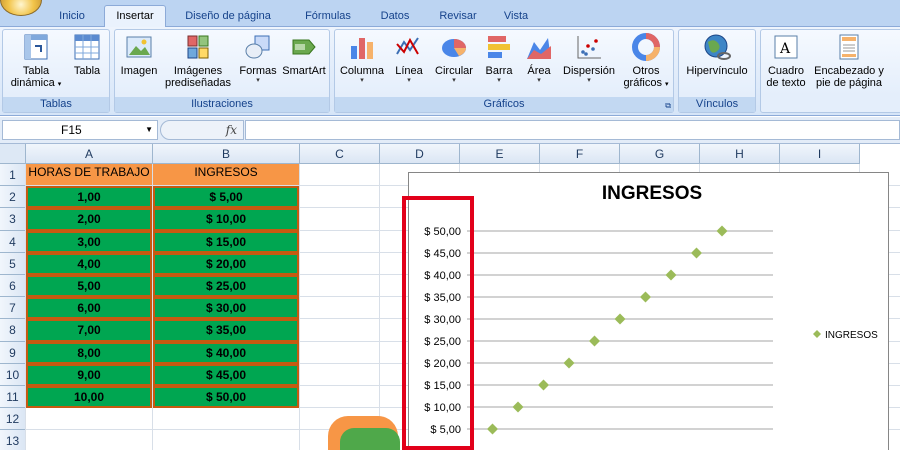 This screenshot has height=450, width=900. I want to click on cell-income: $ 40,00, so click(226, 352).